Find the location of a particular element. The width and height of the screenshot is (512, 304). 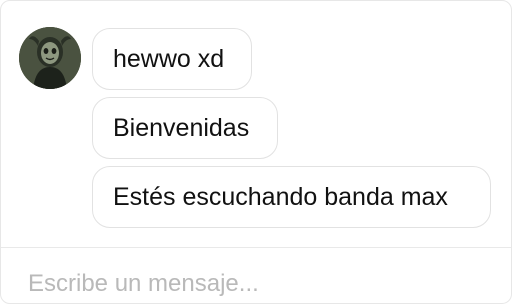

message-bubble: Bienvenidas is located at coordinates (185, 128).